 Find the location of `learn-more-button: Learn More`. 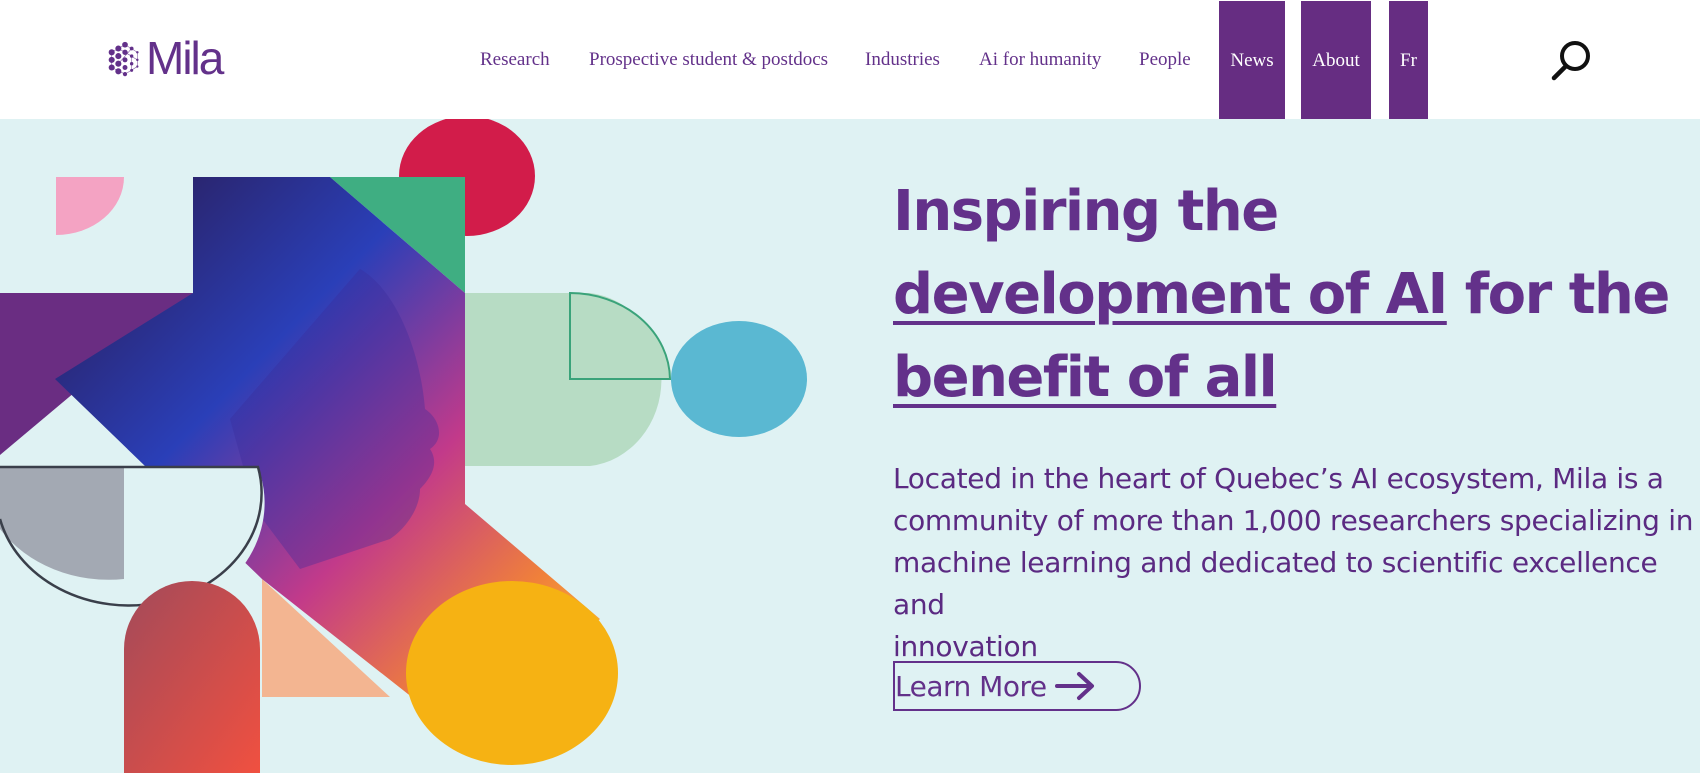

learn-more-button: Learn More is located at coordinates (1017, 686).